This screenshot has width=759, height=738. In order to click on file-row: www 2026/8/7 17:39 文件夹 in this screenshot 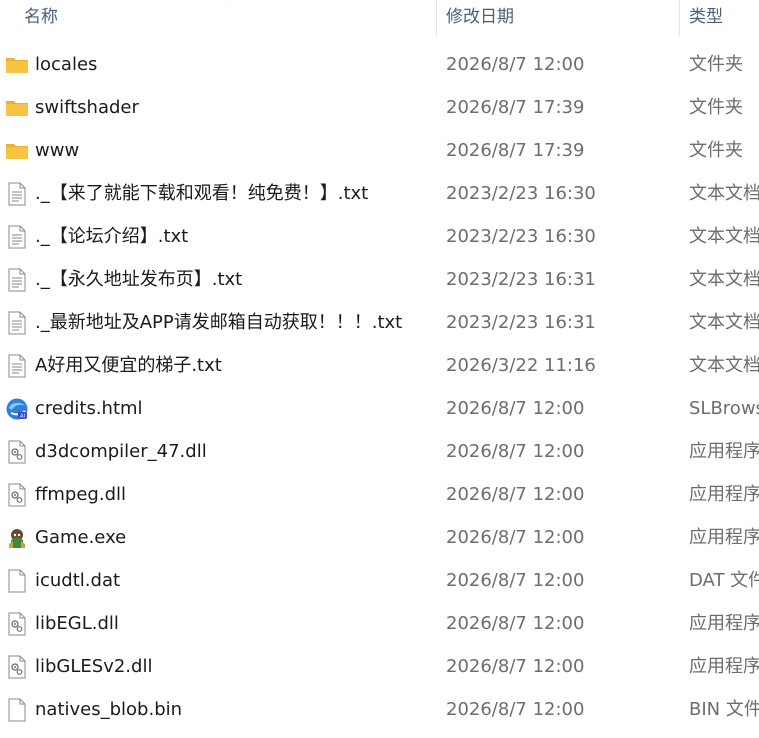, I will do `click(379, 150)`.